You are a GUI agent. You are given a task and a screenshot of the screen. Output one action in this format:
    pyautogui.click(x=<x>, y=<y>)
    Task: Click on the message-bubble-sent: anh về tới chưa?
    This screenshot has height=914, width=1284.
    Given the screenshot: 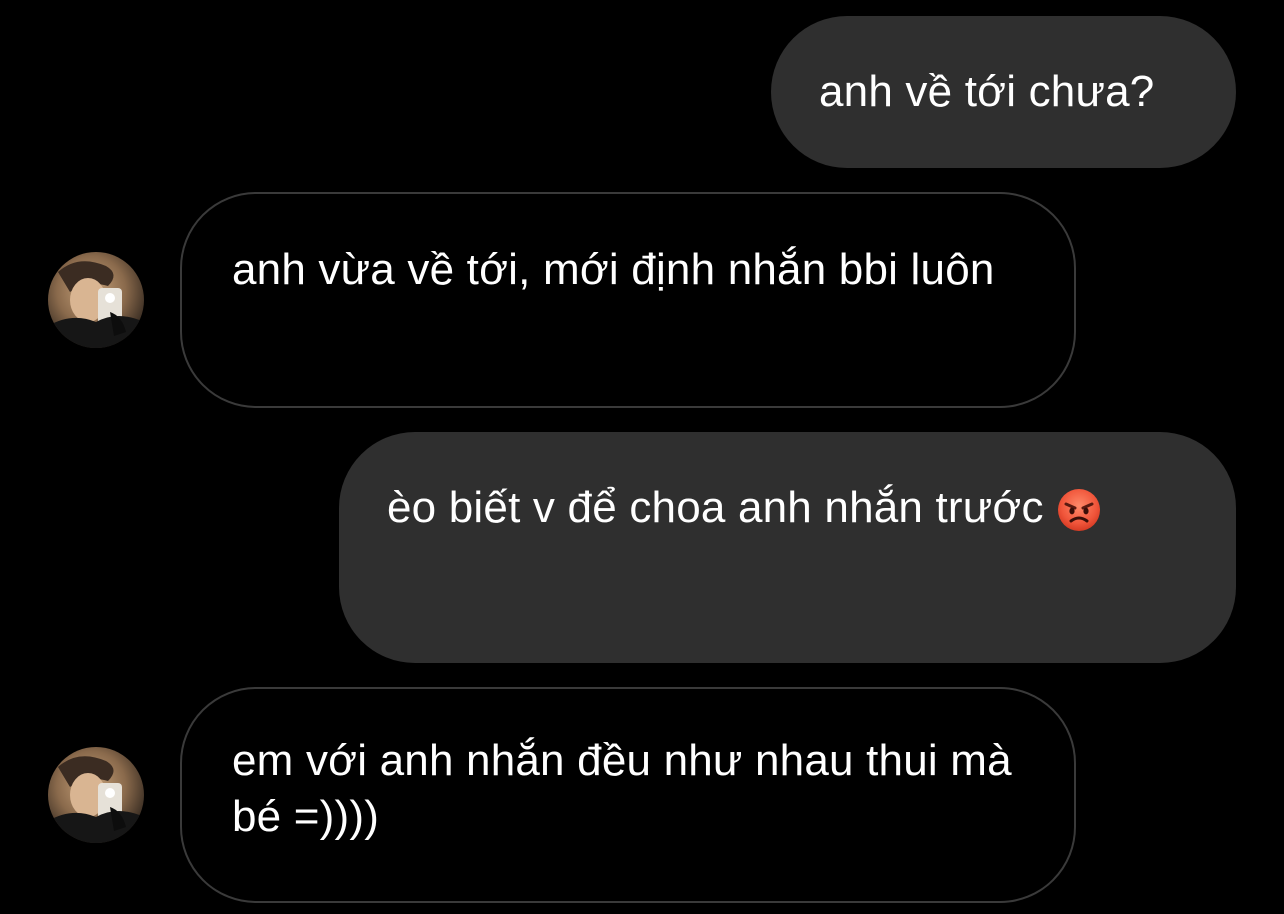 What is the action you would take?
    pyautogui.click(x=1003, y=92)
    